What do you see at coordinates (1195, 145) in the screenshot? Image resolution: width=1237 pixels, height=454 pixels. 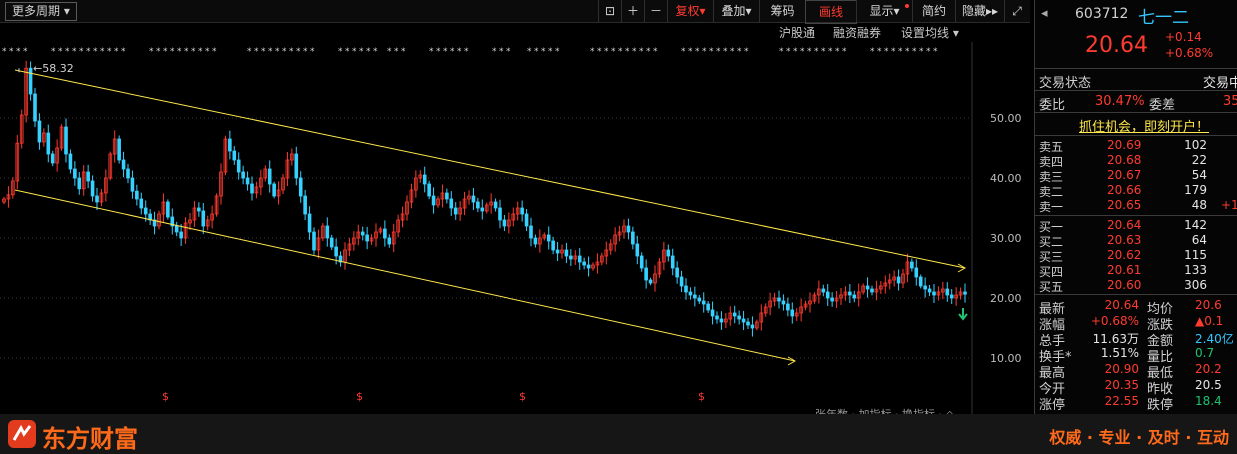 I see `ask-volume: 102` at bounding box center [1195, 145].